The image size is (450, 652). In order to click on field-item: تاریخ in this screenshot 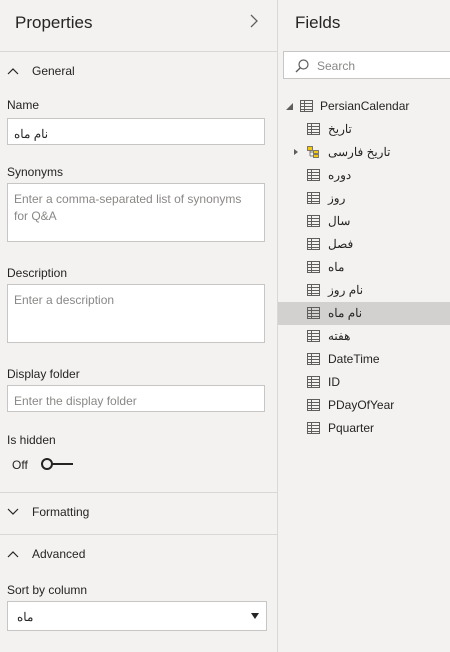, I will do `click(364, 129)`.